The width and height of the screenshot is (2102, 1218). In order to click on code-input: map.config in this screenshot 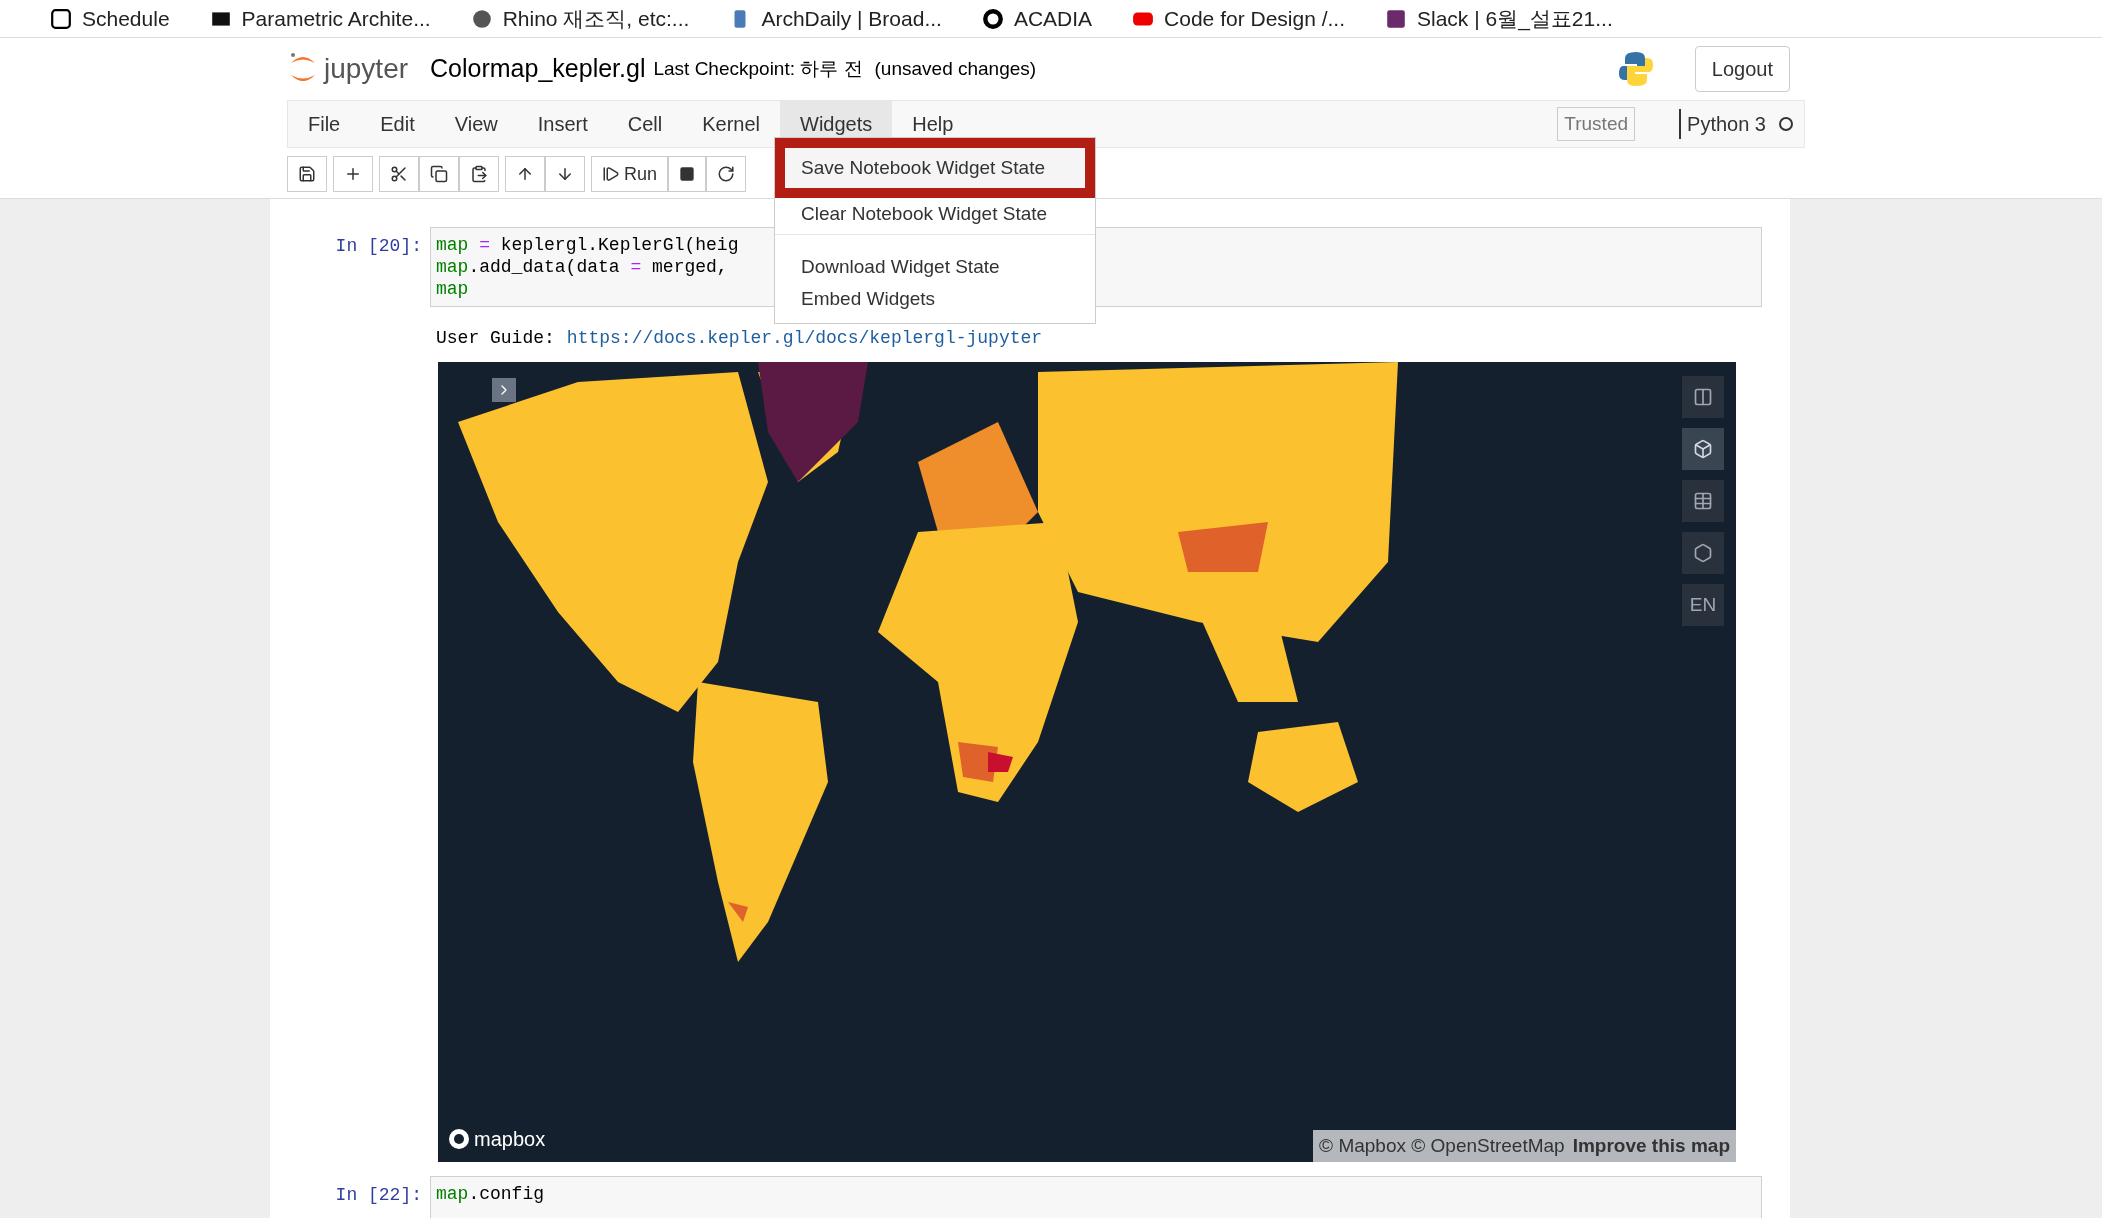, I will do `click(1096, 1197)`.